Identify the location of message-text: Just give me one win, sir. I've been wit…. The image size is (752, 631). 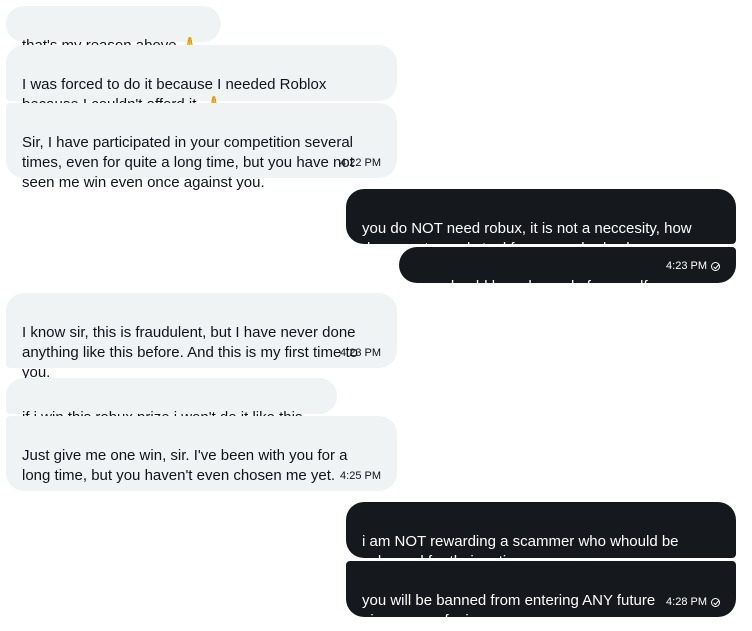
(185, 465).